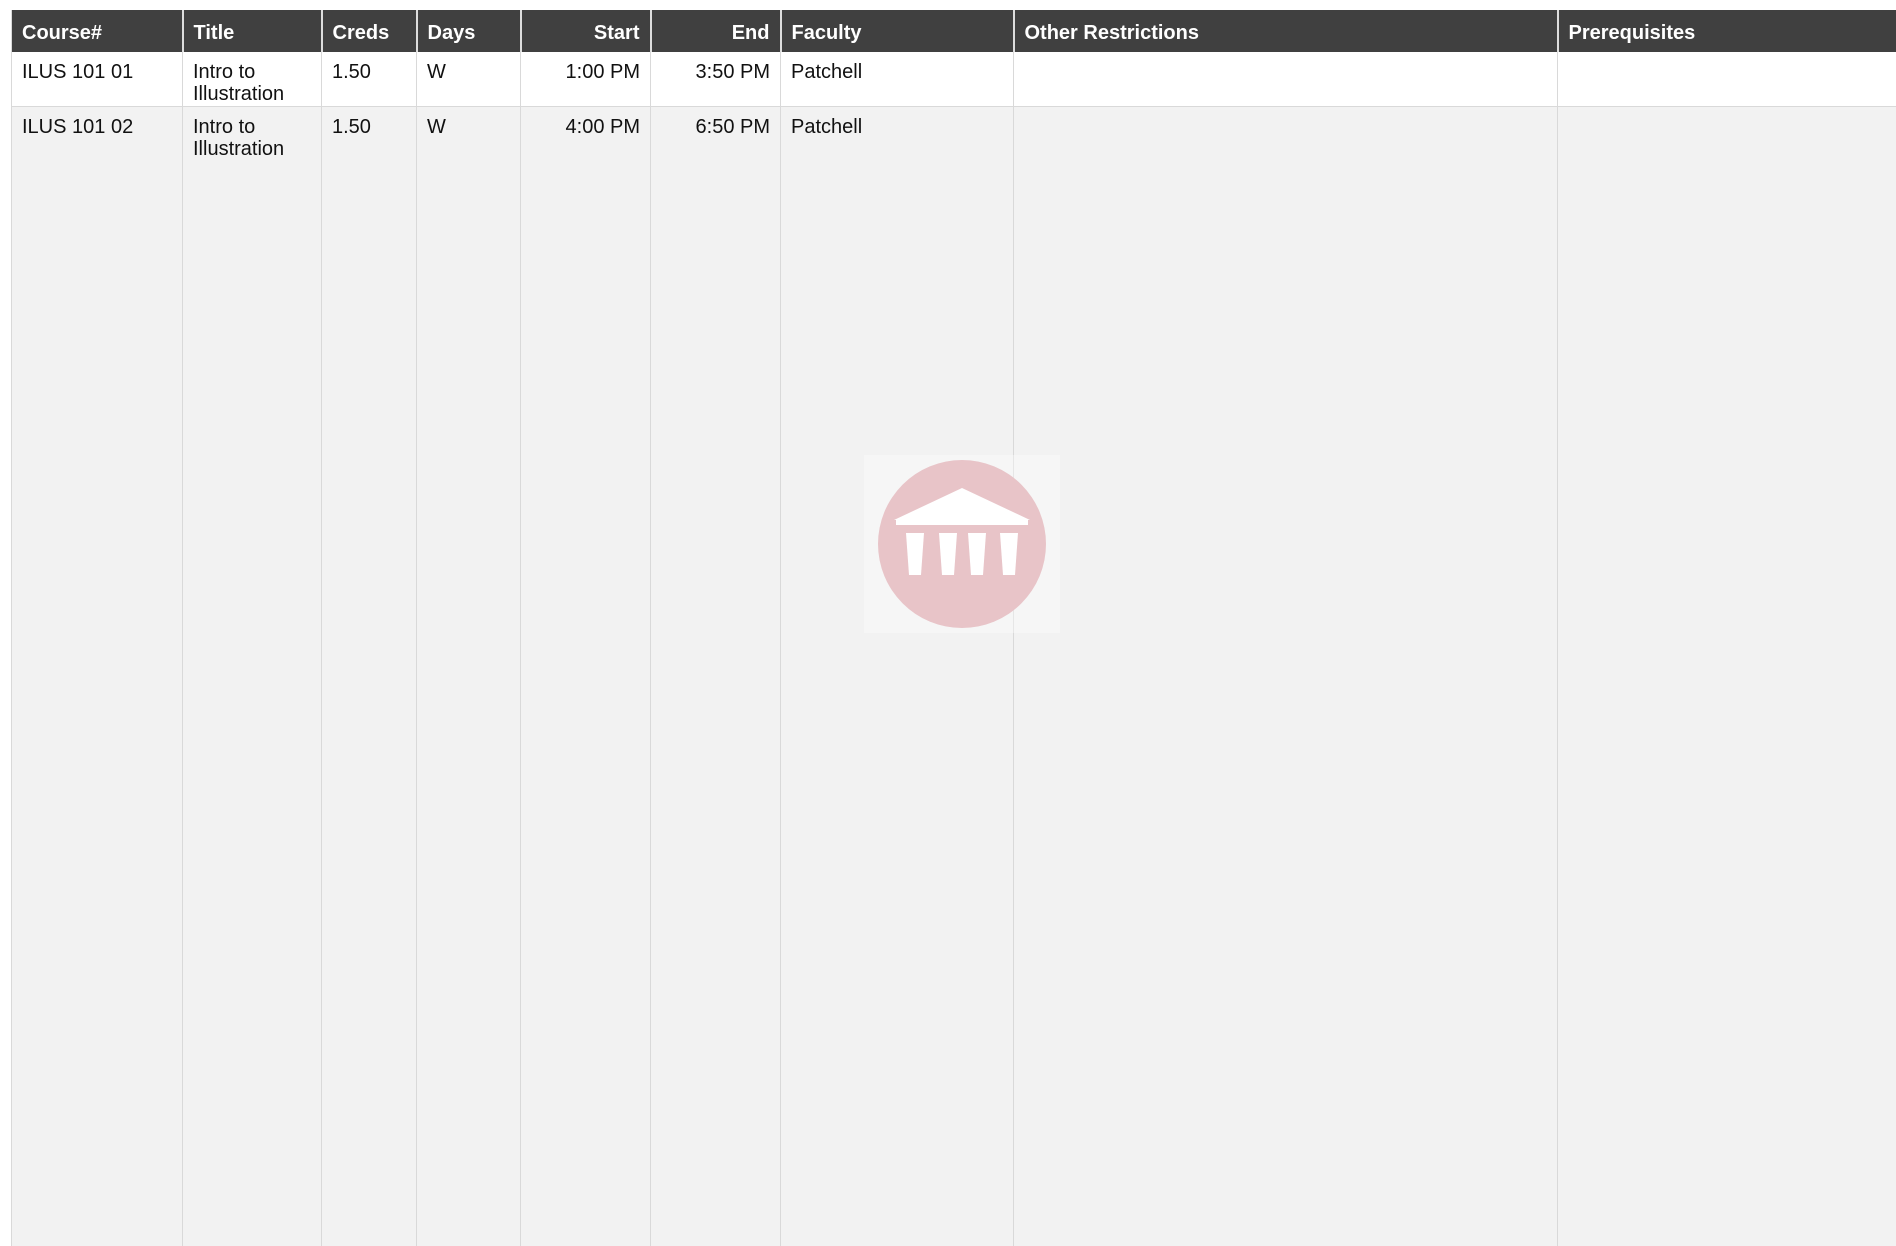  I want to click on institution-watermark, so click(962, 544).